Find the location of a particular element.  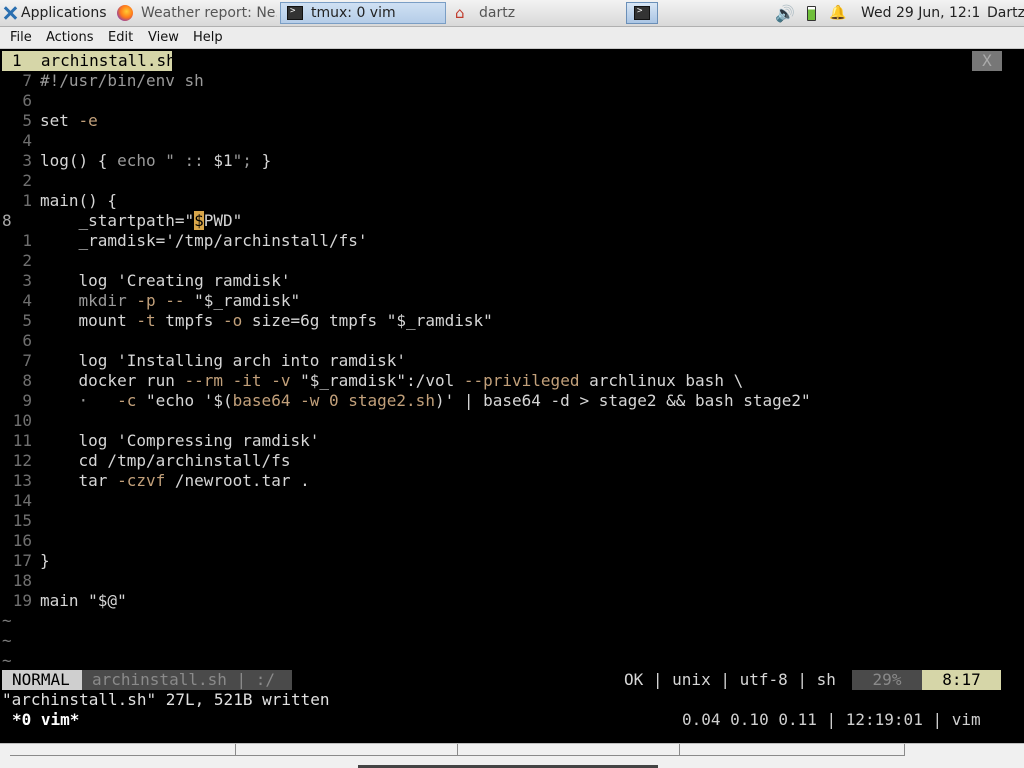

code-line: 14 is located at coordinates (22, 500).